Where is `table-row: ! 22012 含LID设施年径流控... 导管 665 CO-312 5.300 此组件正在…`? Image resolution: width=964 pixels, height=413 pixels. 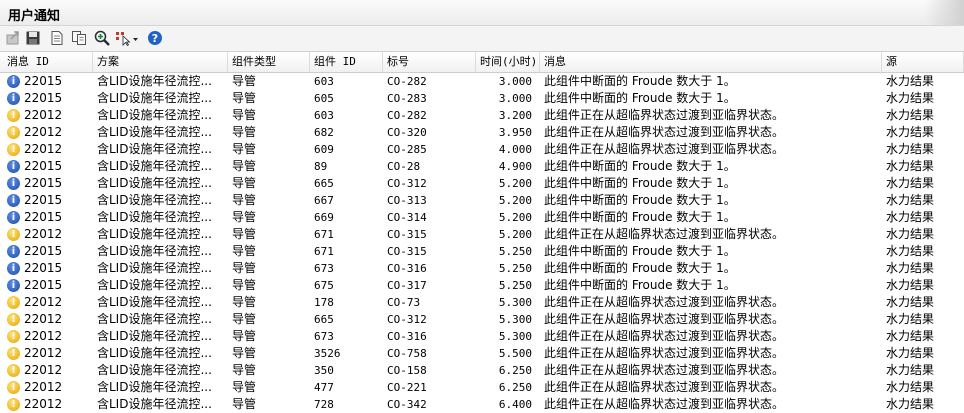
table-row: ! 22012 含LID设施年径流控... 导管 665 CO-312 5.300 此组件正在… is located at coordinates (482, 319).